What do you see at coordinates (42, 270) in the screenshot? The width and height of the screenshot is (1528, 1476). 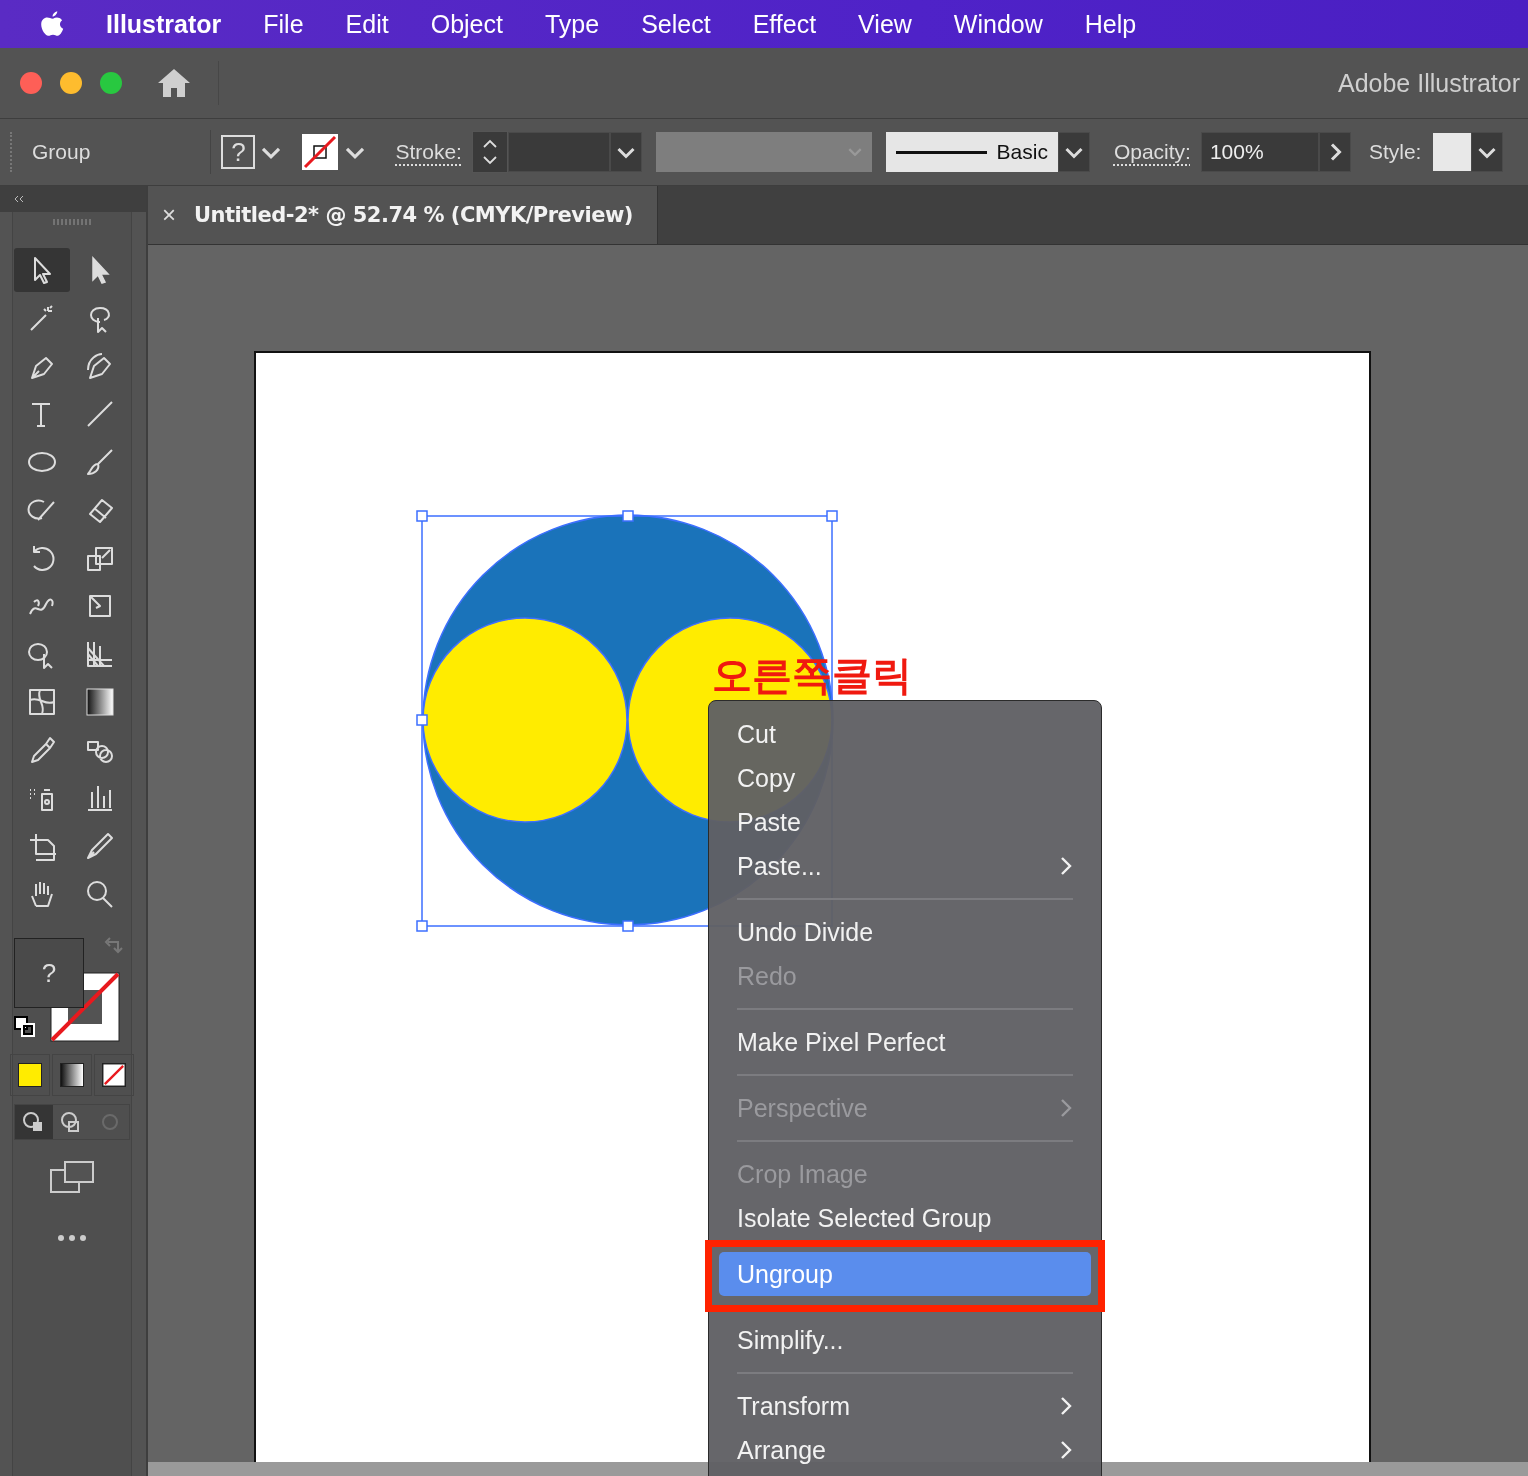 I see `tool-button` at bounding box center [42, 270].